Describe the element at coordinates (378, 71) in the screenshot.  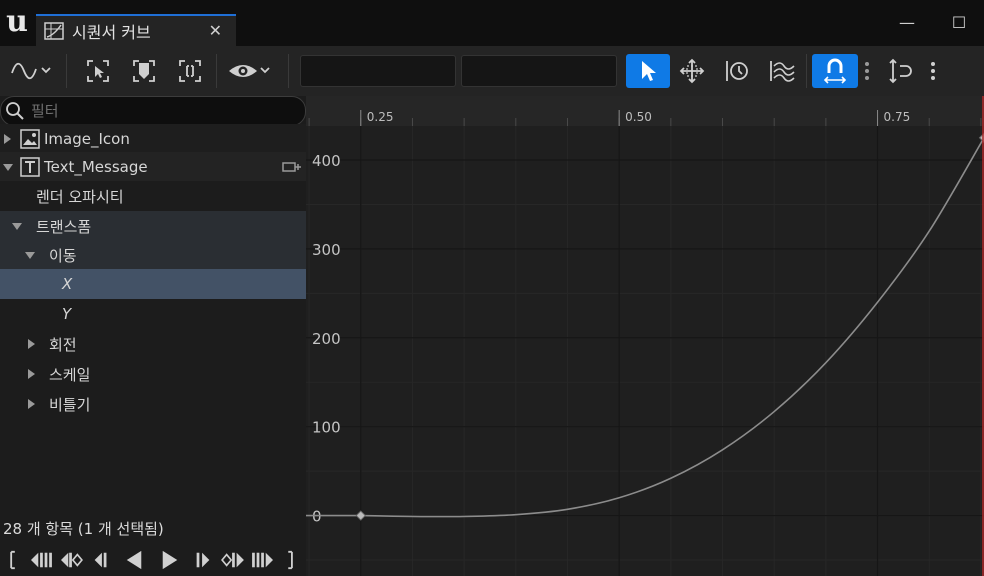
I see `key-time-field` at that location.